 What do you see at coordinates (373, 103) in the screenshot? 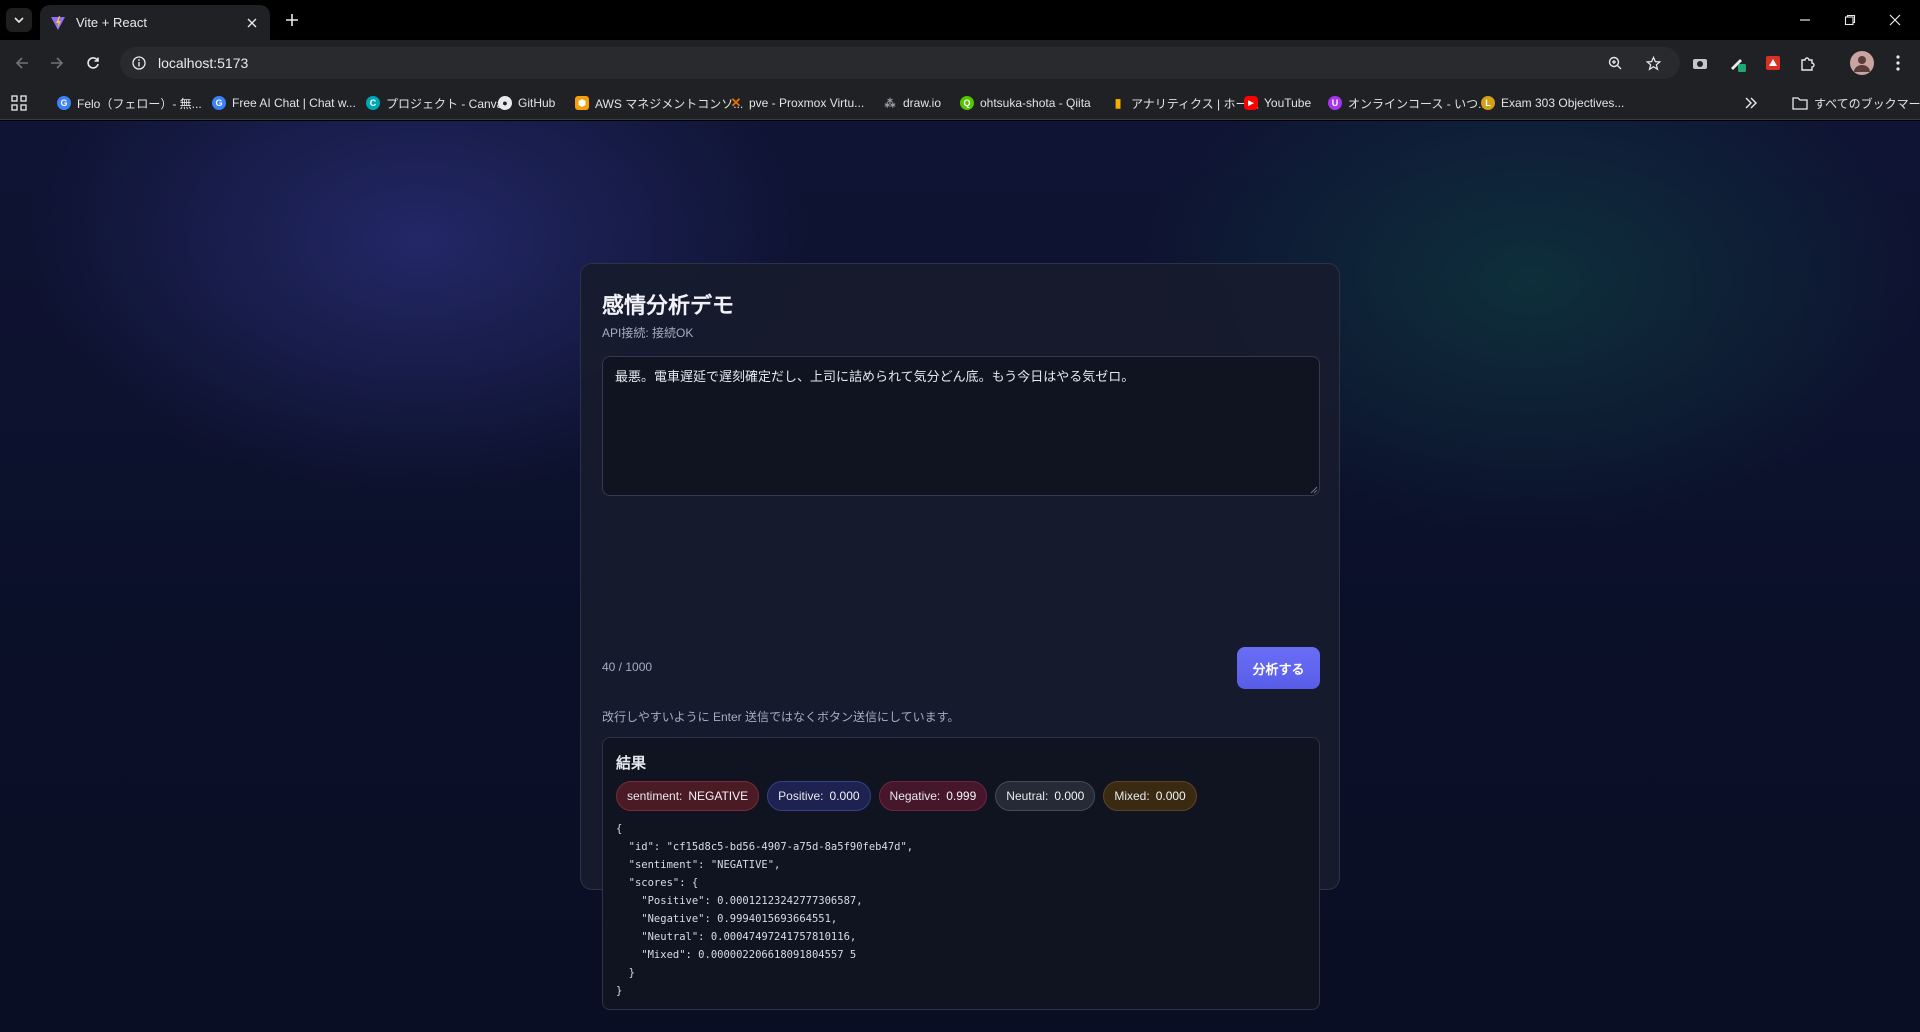
I see `bookmark-favicon-icon: C` at bounding box center [373, 103].